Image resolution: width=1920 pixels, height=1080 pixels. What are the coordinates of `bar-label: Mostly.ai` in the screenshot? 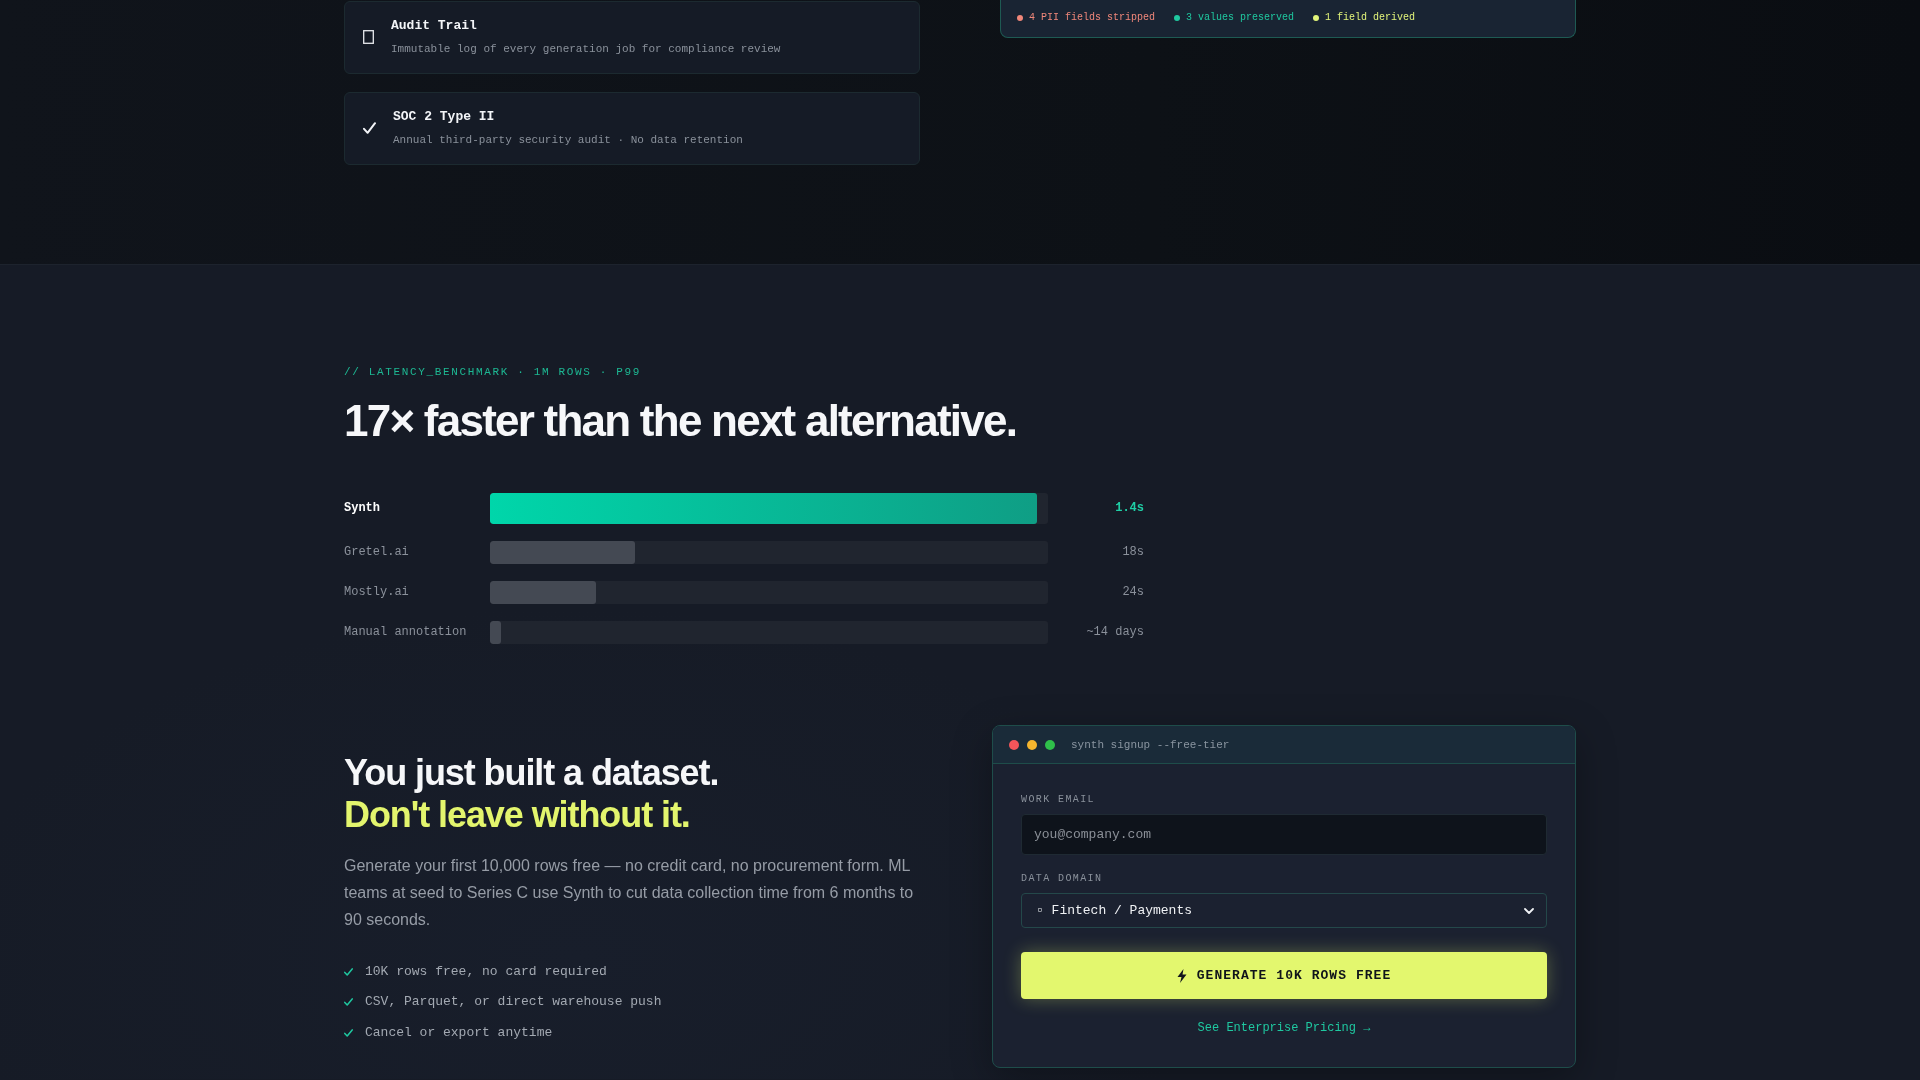 It's located at (376, 592).